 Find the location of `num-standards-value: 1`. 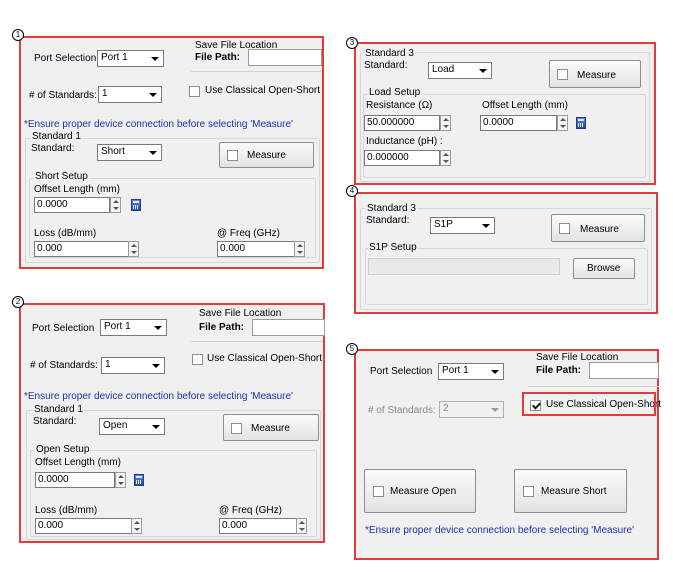

num-standards-value: 1 is located at coordinates (108, 364).